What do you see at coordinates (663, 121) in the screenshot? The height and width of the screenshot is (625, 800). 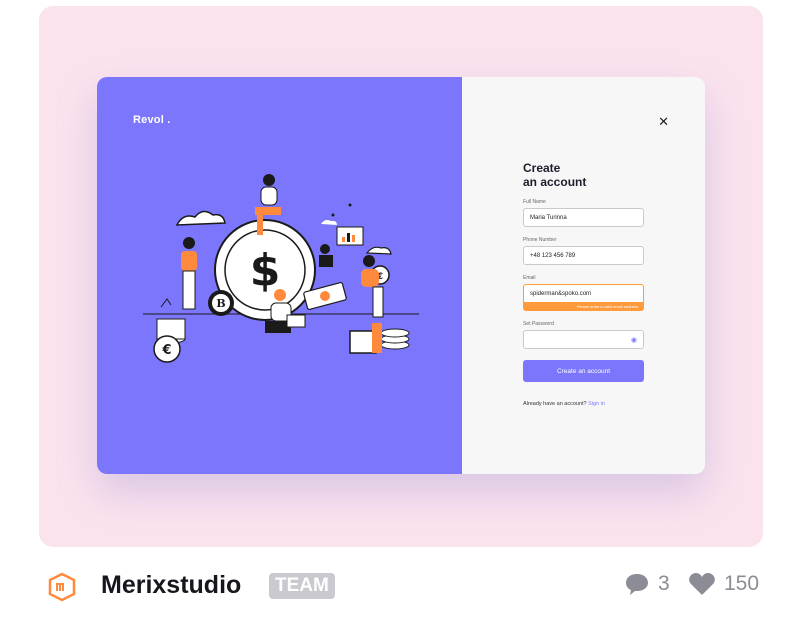 I see `close-icon: ✕` at bounding box center [663, 121].